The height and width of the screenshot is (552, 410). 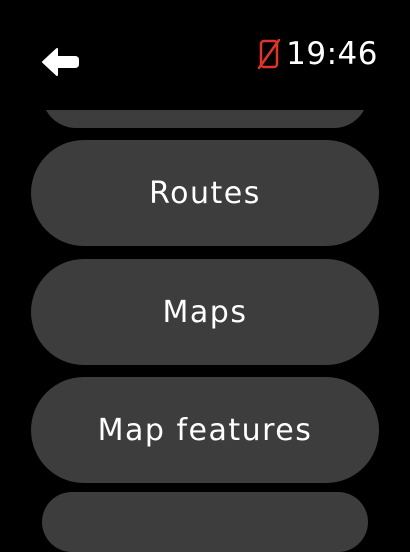 I want to click on menu-item-partial-bottom, so click(x=205, y=522).